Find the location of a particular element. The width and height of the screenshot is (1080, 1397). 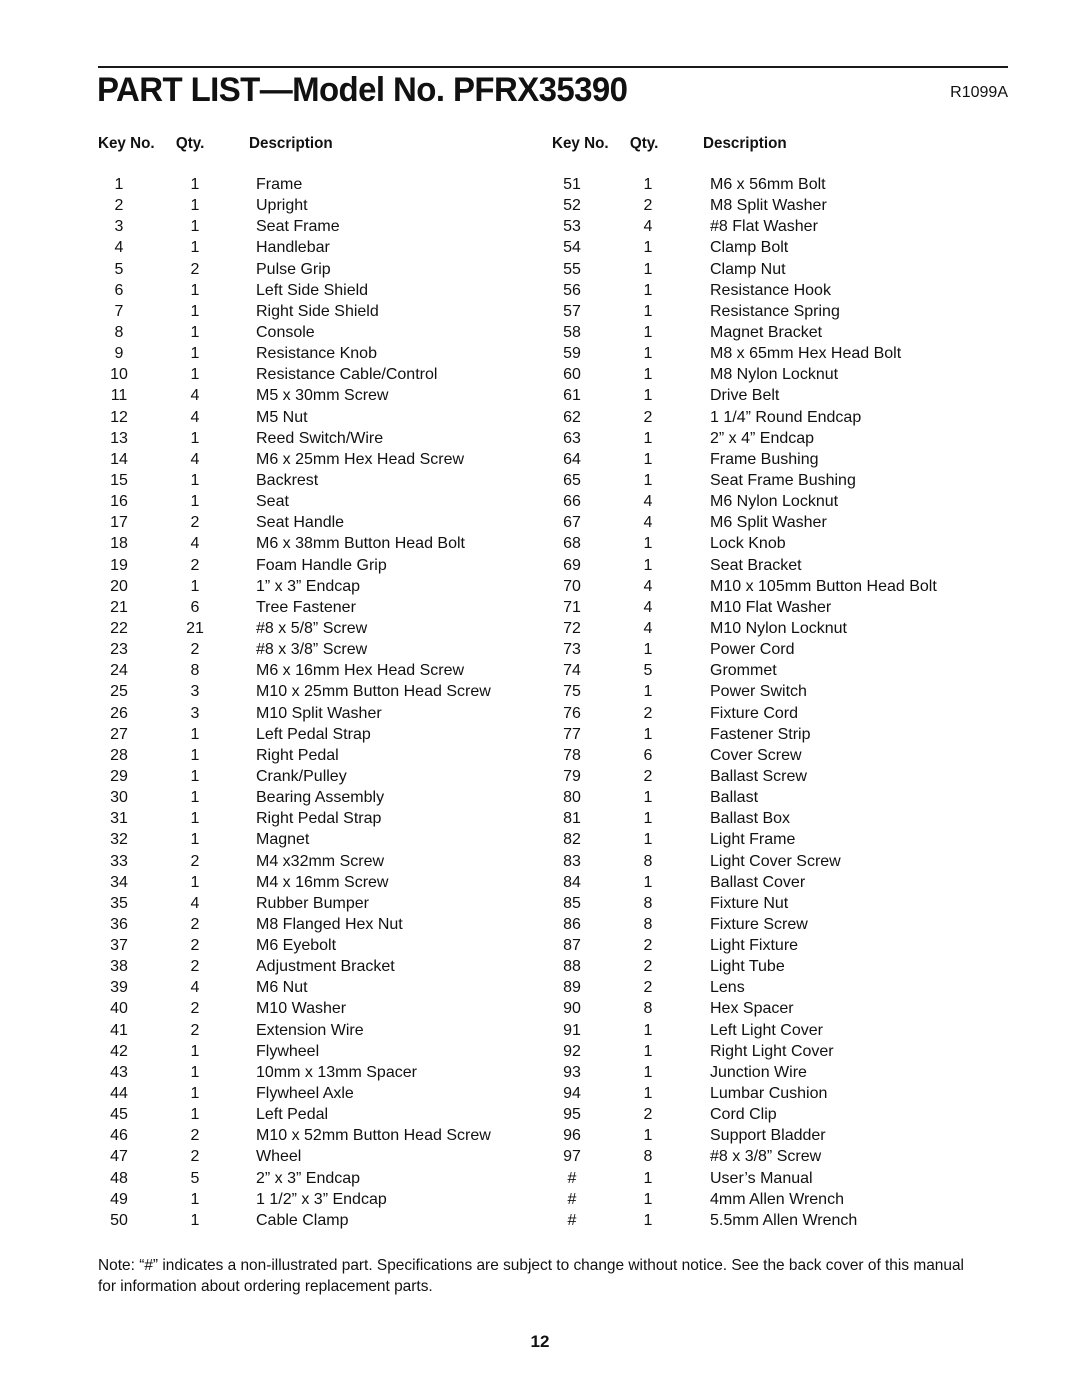

table-row: 19 2 Foam Handle Grip is located at coordinates (323, 565).